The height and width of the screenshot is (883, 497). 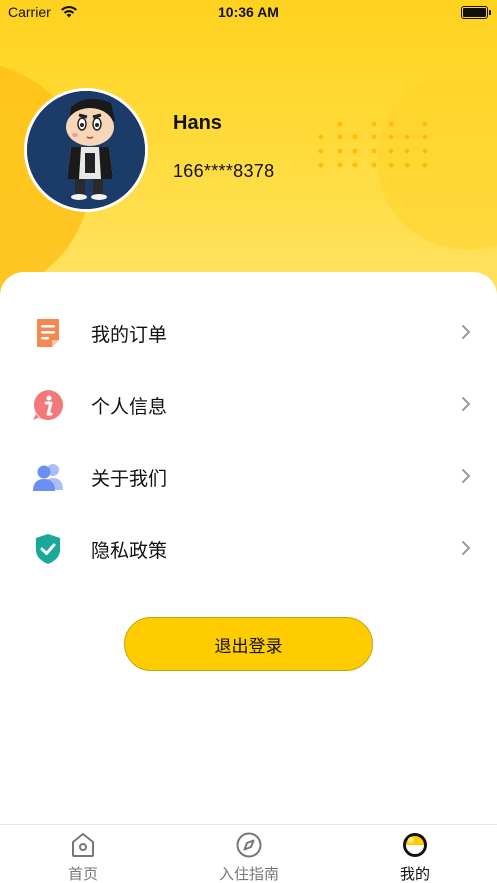 I want to click on username: Hans, so click(x=197, y=123).